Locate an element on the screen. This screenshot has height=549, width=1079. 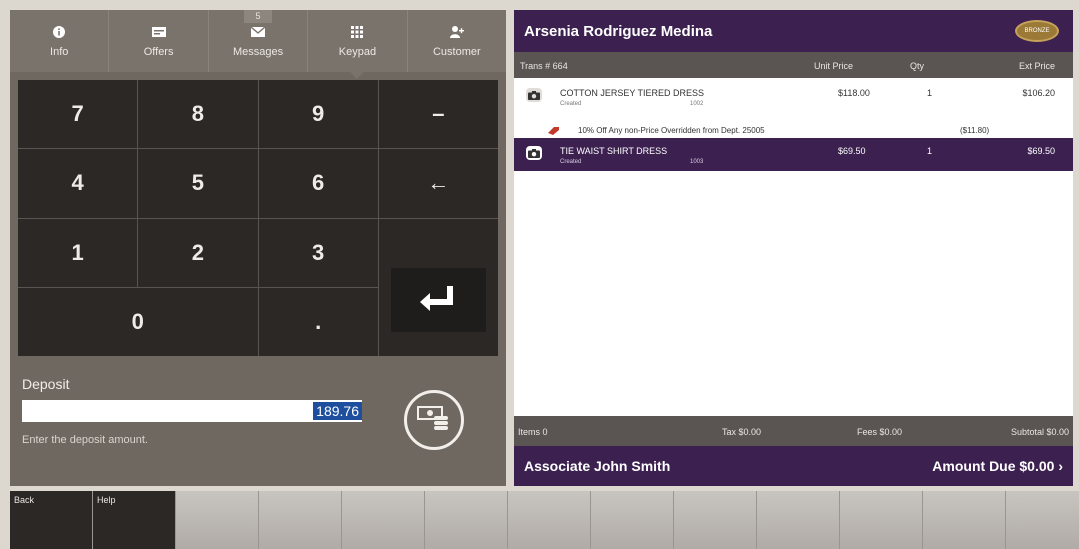
deposit-amount-value: 189.76 is located at coordinates (337, 411).